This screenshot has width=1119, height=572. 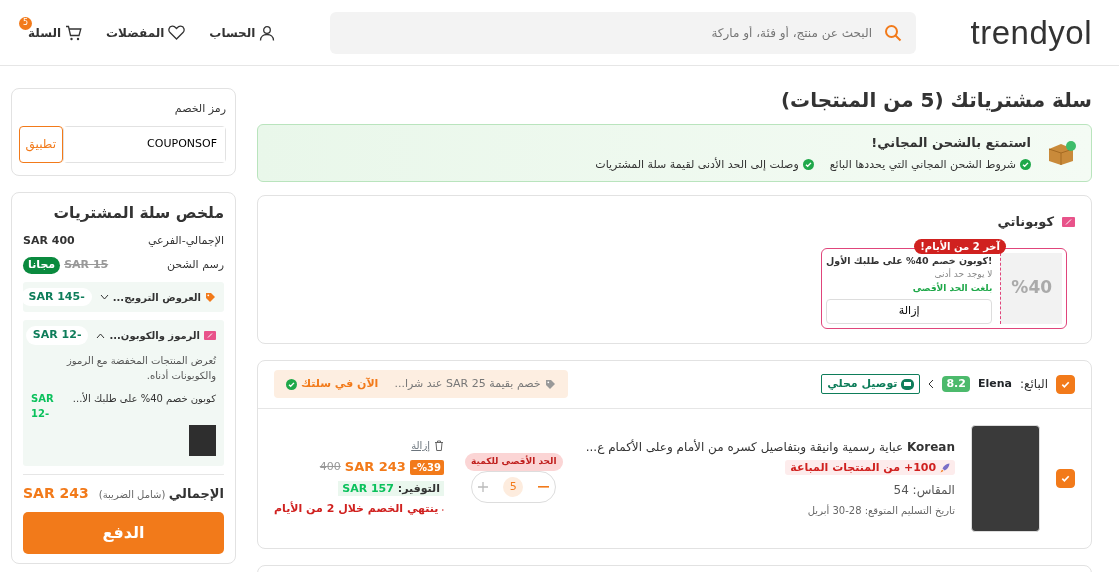 I want to click on total-label: الإجمالي, so click(x=196, y=493).